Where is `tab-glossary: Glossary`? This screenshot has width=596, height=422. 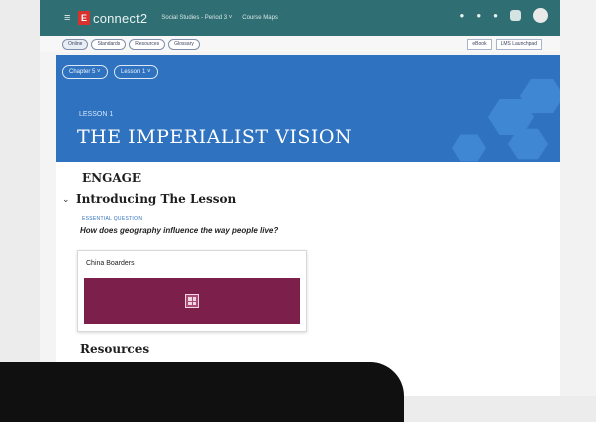
tab-glossary: Glossary is located at coordinates (184, 44).